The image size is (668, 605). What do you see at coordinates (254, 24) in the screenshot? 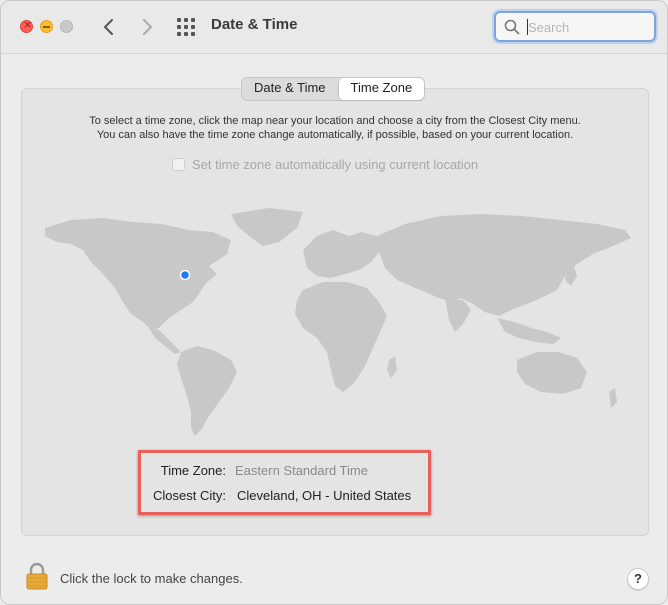
I see `window-title: Date & Time` at bounding box center [254, 24].